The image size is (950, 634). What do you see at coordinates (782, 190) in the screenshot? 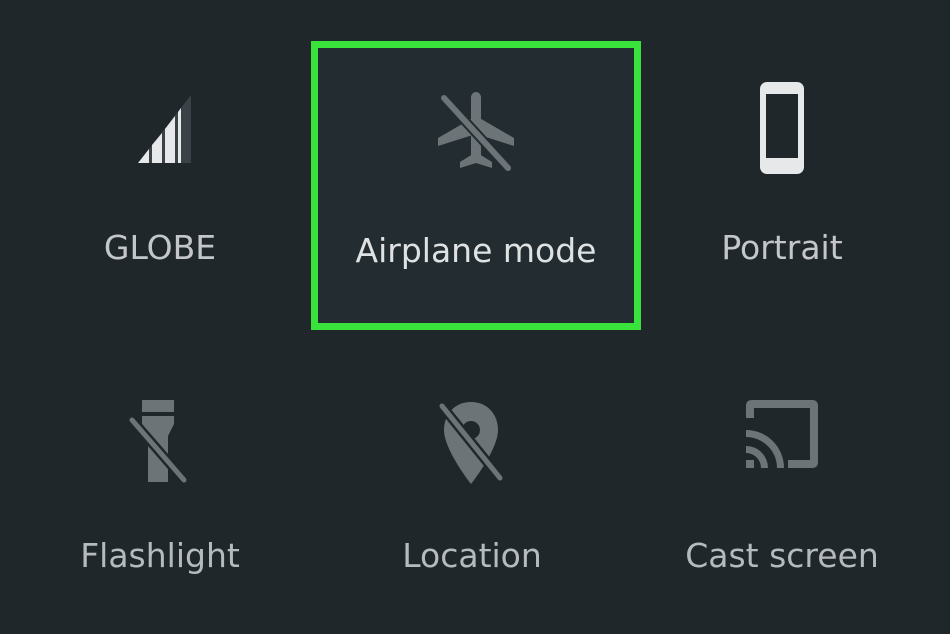
I see `tile-portrait: Portrait` at bounding box center [782, 190].